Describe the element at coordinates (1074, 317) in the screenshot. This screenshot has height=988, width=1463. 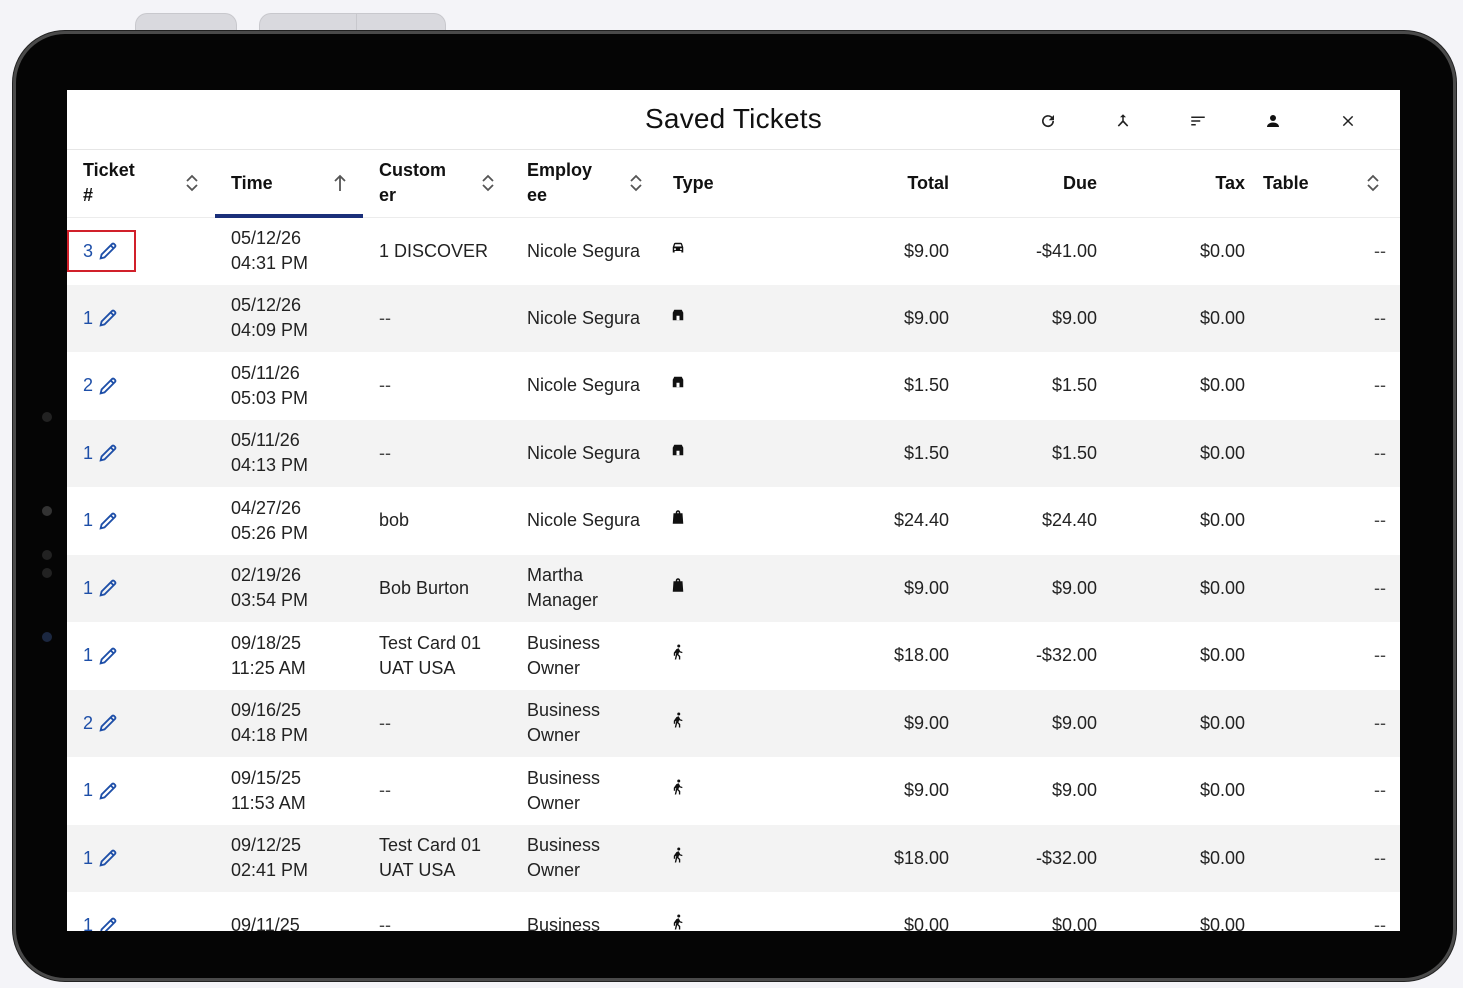
I see `due-cell: $9.00` at that location.